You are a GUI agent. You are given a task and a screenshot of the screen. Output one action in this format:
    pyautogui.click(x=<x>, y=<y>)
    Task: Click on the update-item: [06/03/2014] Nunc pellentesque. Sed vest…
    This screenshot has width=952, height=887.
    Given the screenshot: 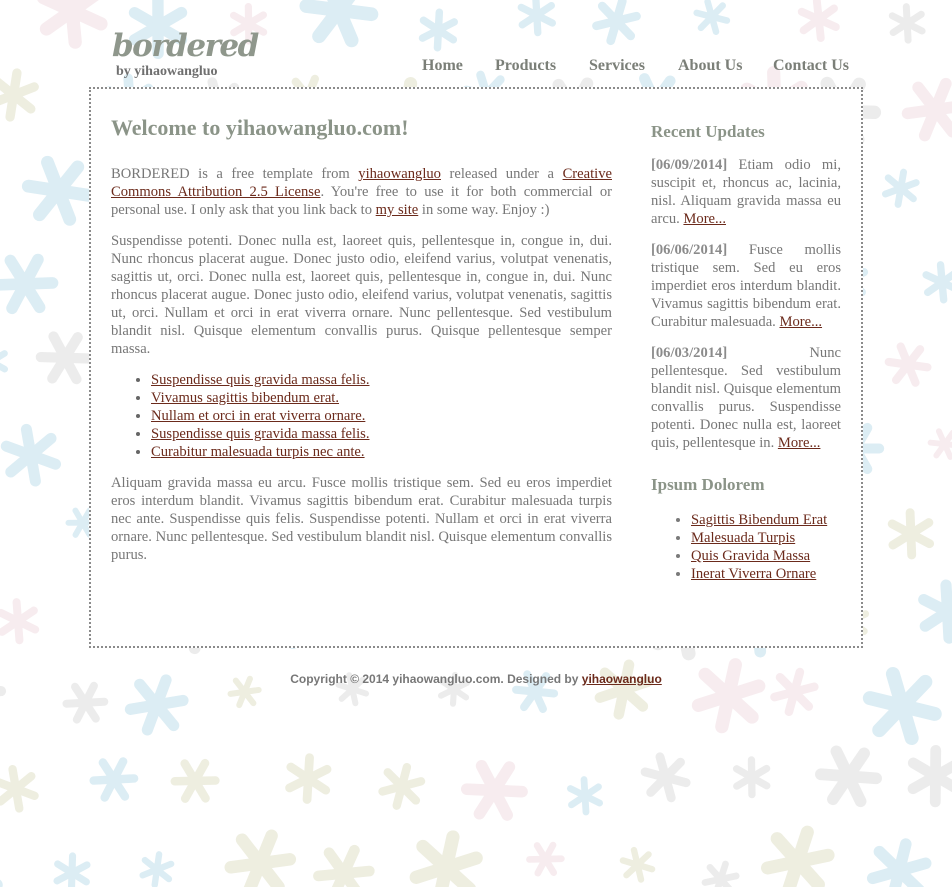 What is the action you would take?
    pyautogui.click(x=746, y=398)
    